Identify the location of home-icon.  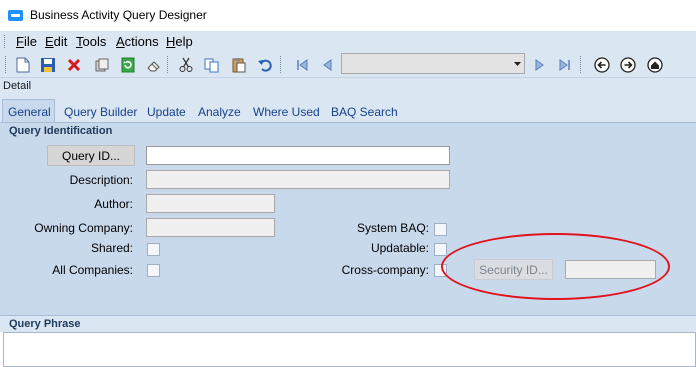
(654, 64).